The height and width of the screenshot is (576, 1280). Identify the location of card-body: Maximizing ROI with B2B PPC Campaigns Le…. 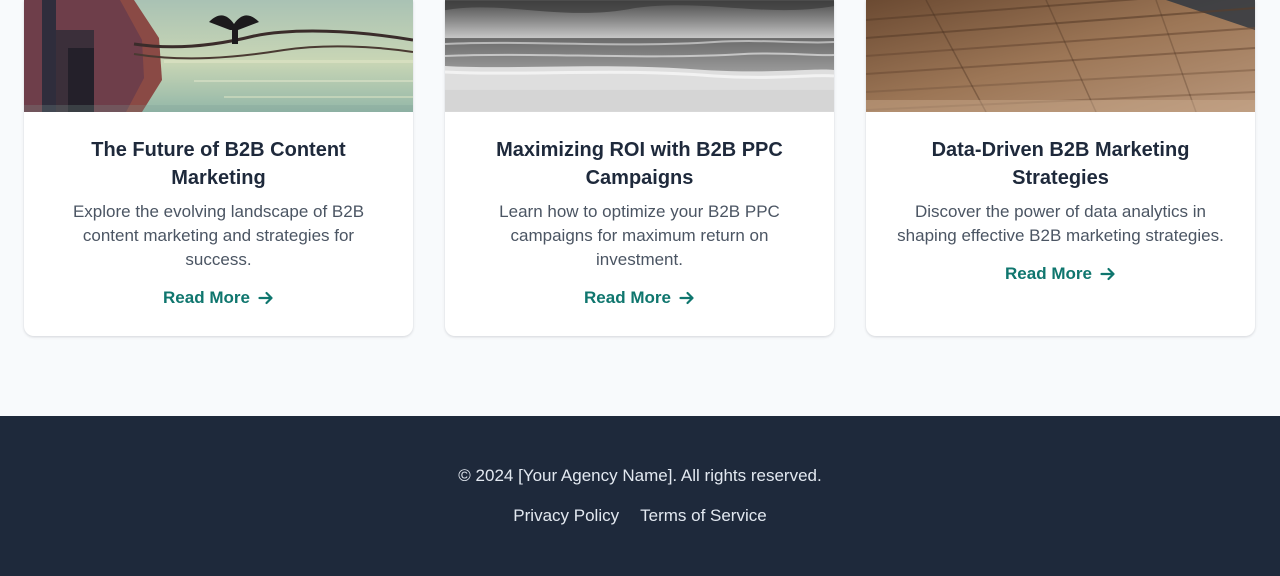
(639, 210).